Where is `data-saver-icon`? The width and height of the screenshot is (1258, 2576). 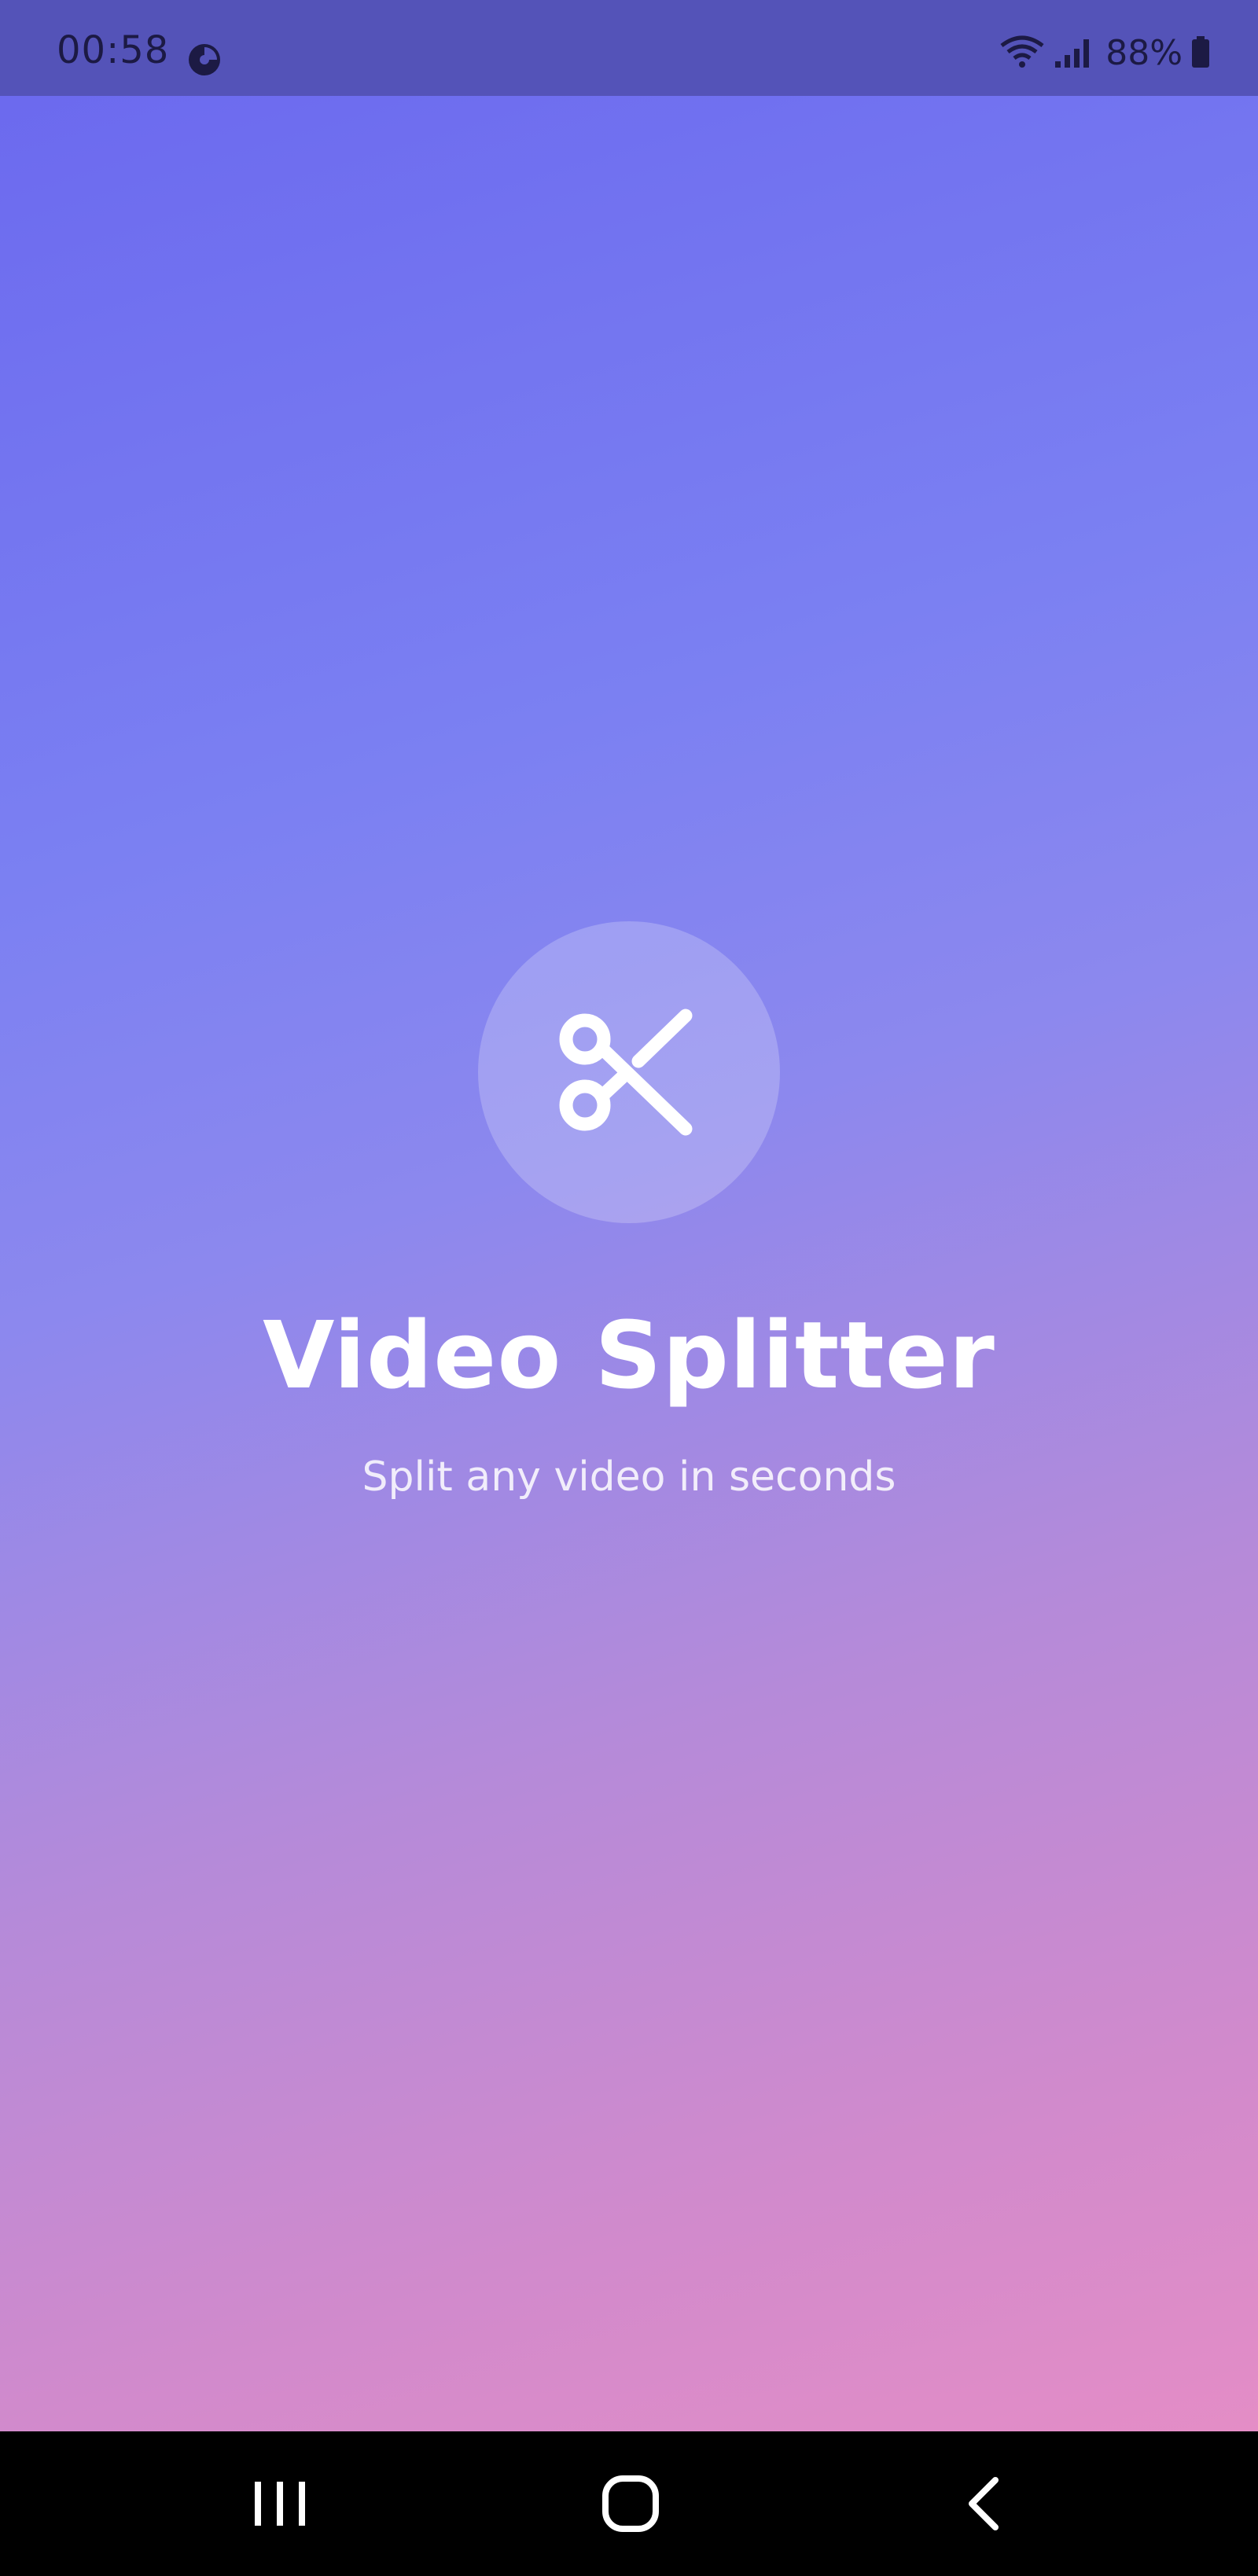 data-saver-icon is located at coordinates (204, 60).